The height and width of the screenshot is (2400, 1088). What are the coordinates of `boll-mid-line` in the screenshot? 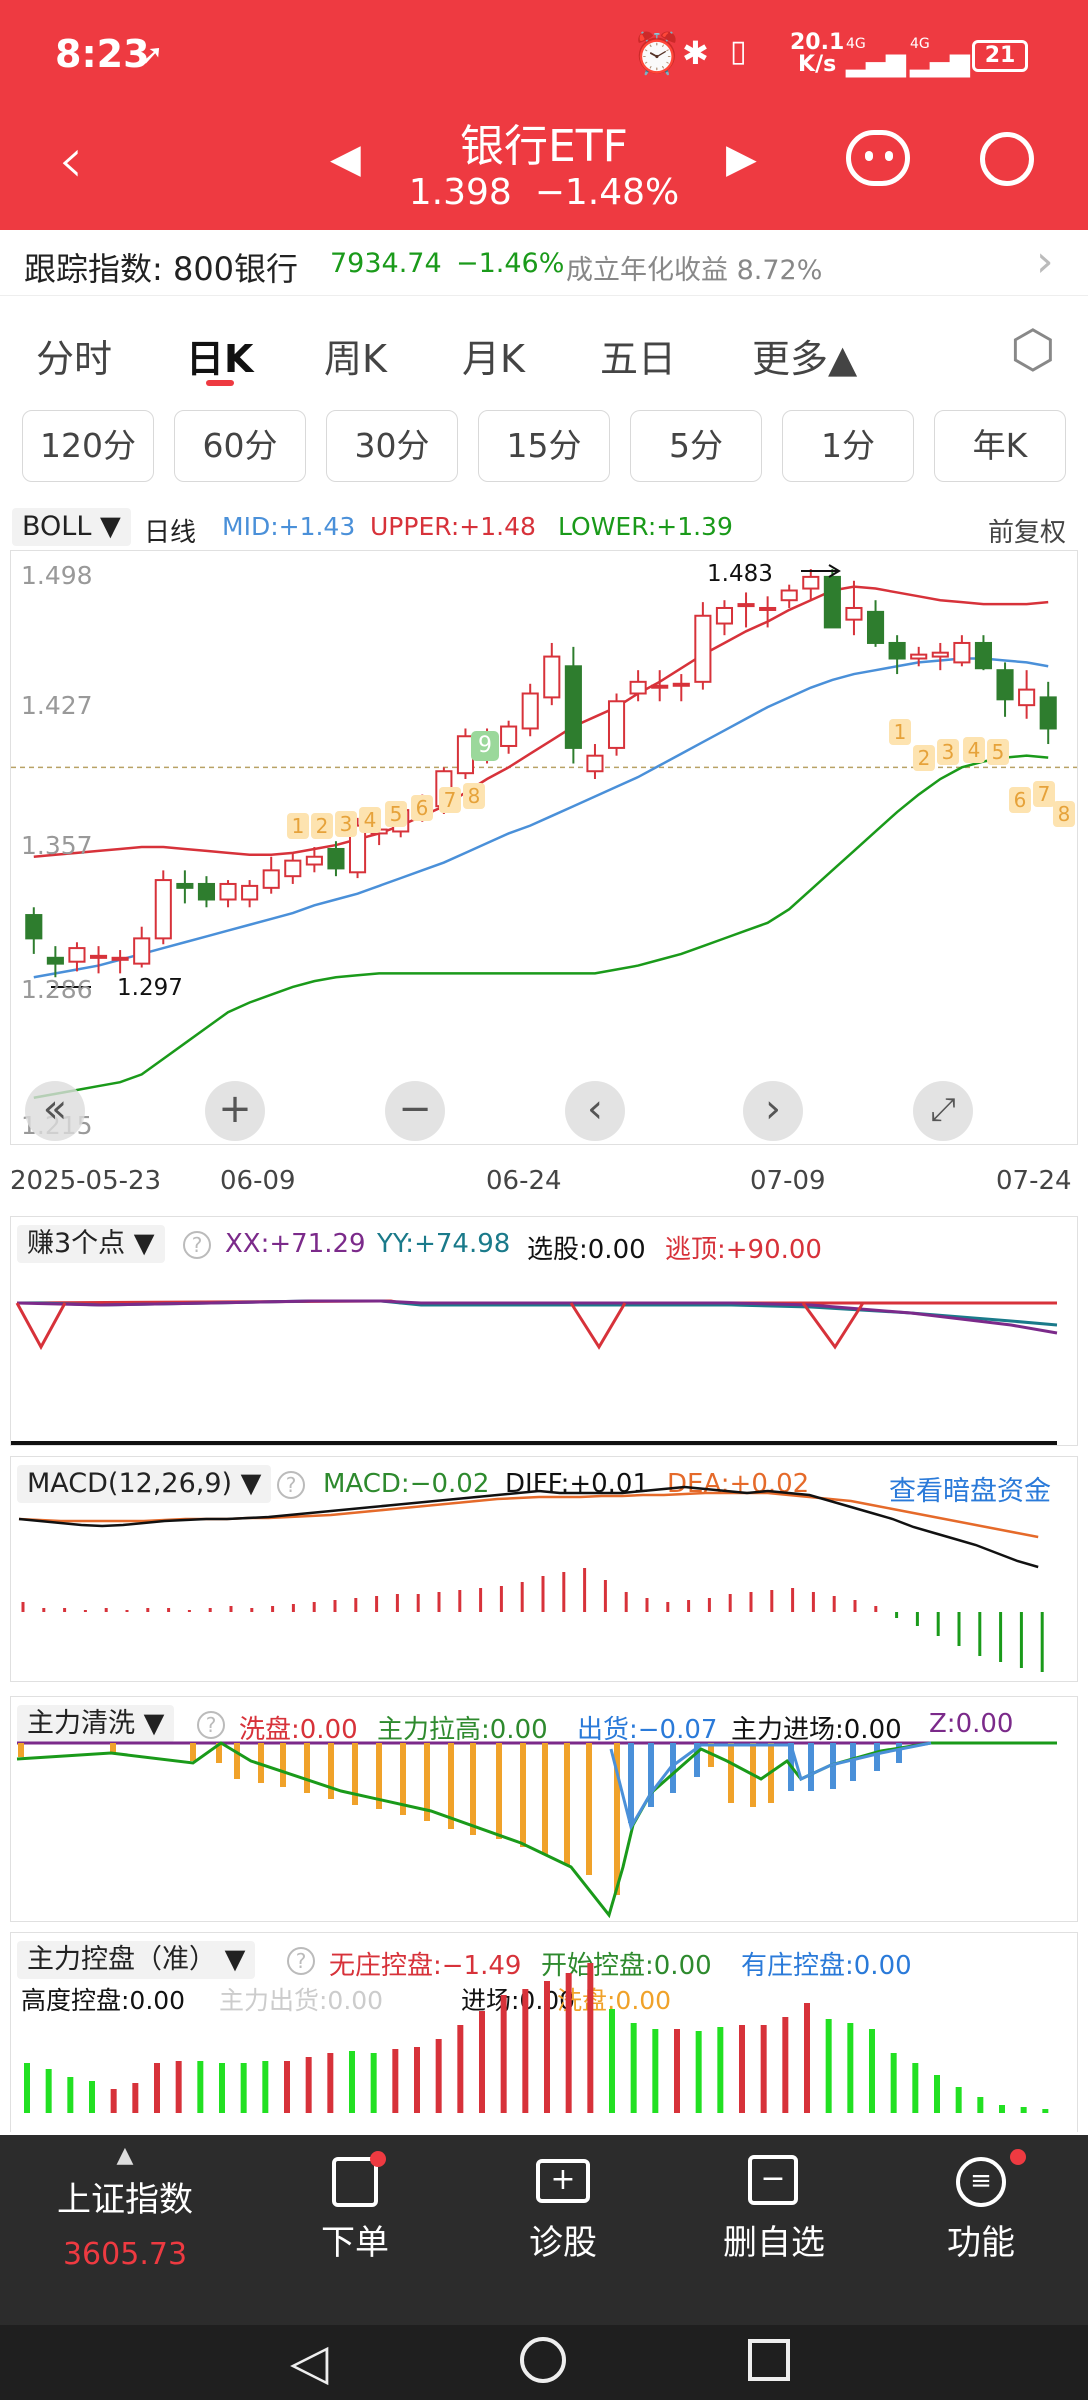 It's located at (541, 818).